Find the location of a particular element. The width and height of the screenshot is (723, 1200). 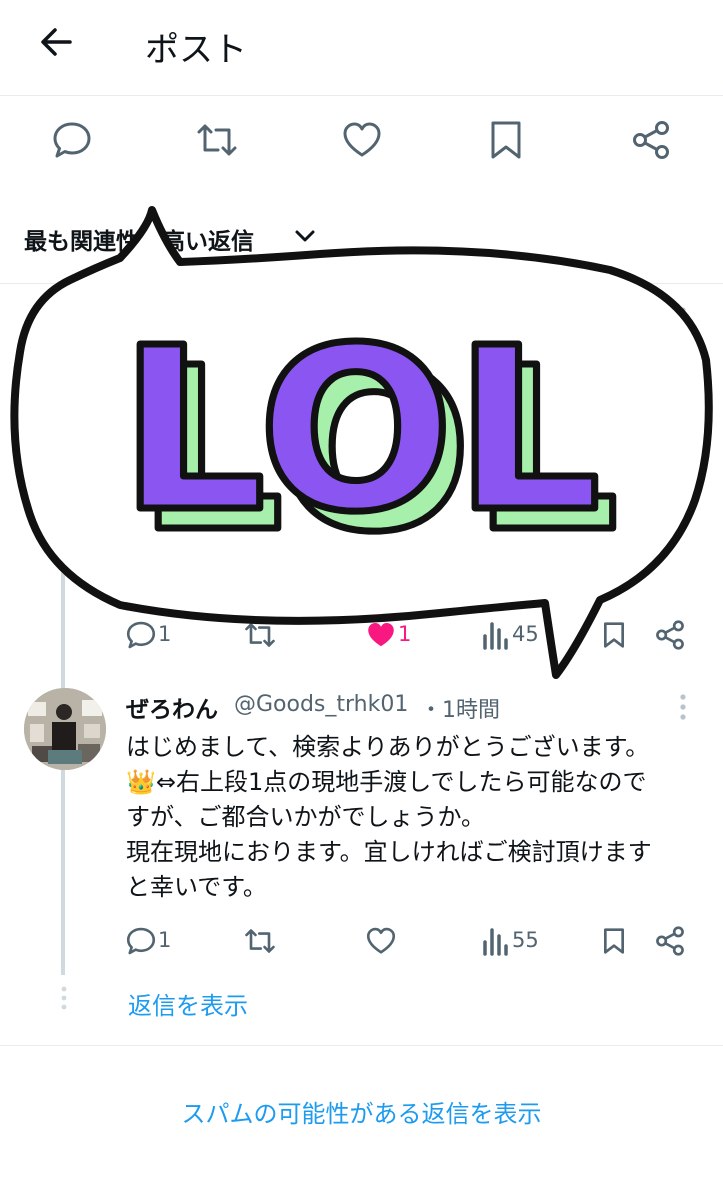

reply-like-button is located at coordinates (381, 941).